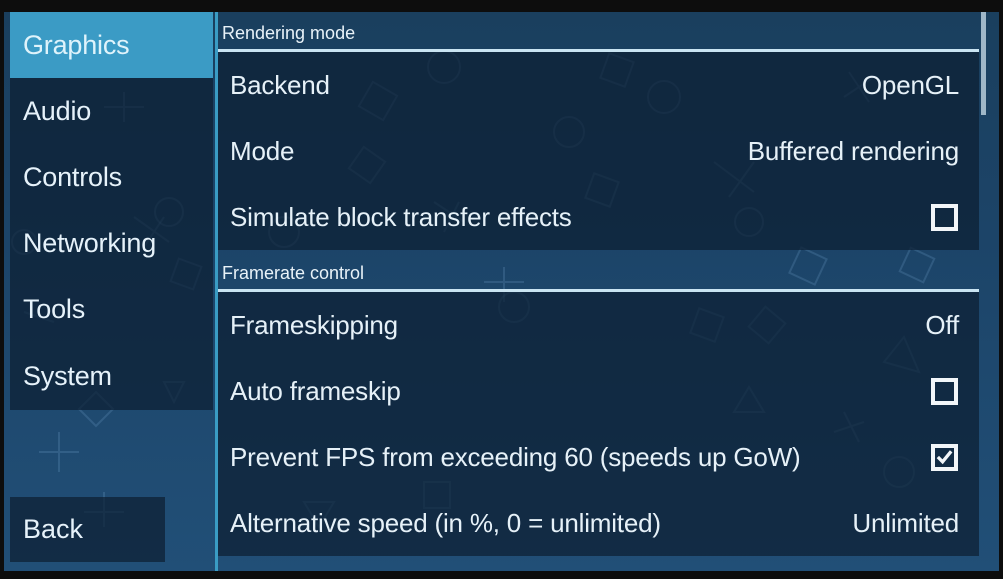  Describe the element at coordinates (853, 150) in the screenshot. I see `setting-value: Buffered rendering` at that location.